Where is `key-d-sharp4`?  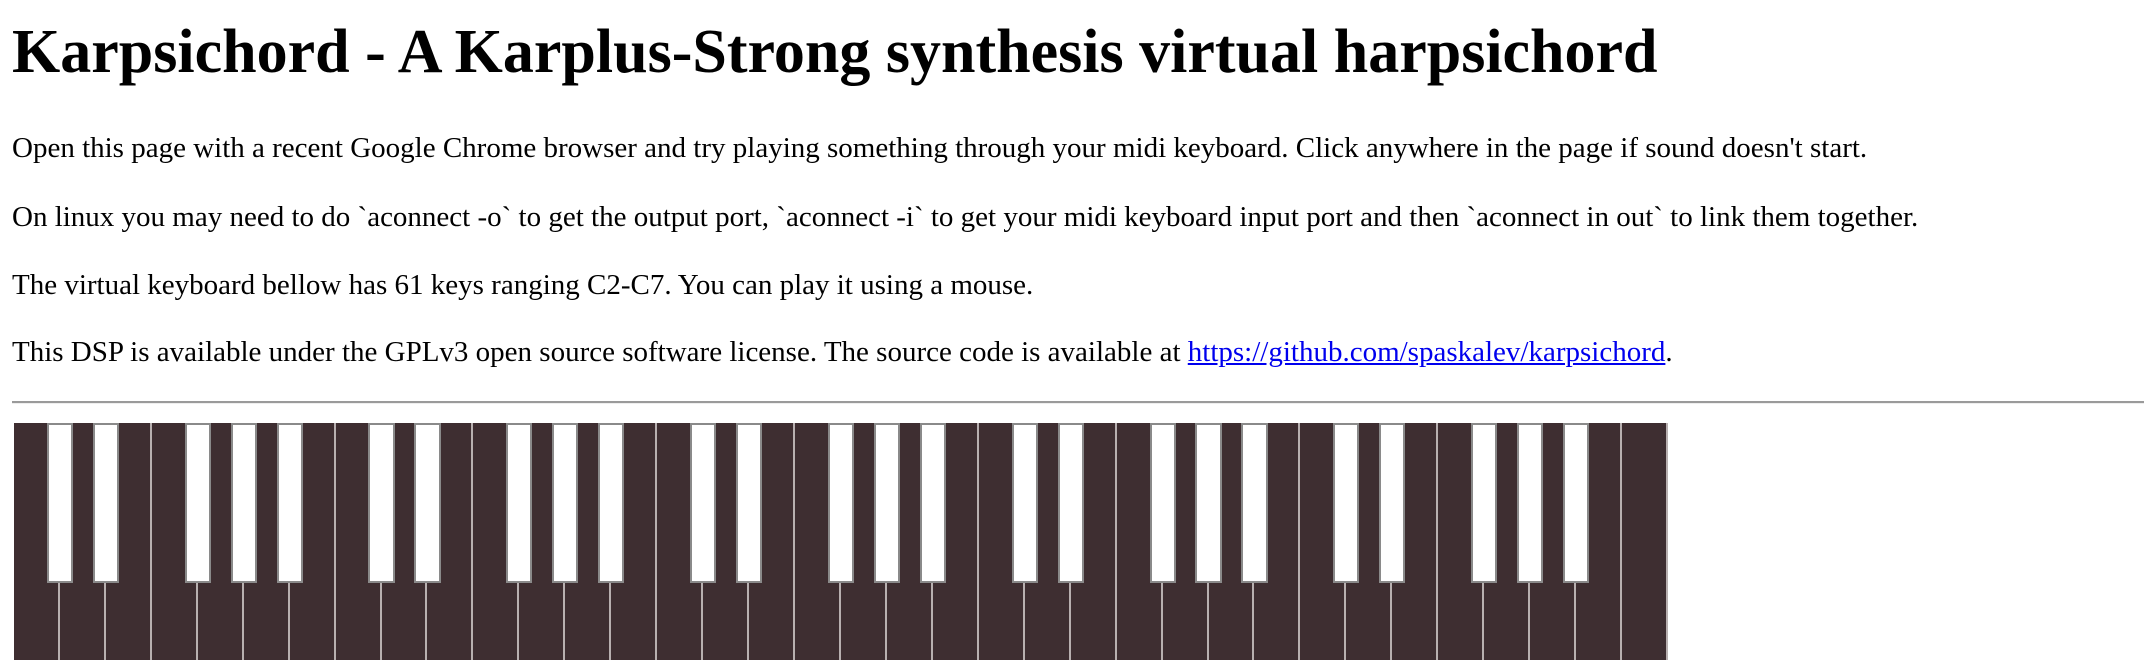 key-d-sharp4 is located at coordinates (749, 503).